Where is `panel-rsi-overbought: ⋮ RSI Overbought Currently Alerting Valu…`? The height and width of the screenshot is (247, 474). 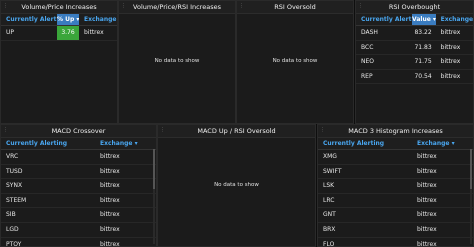 panel-rsi-overbought: ⋮ RSI Overbought Currently Alerting Valu… is located at coordinates (414, 62).